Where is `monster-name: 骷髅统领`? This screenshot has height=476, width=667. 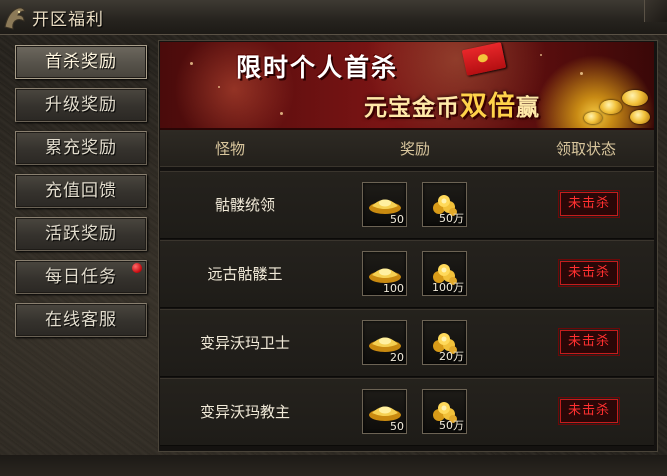
monster-name: 骷髅统领 is located at coordinates (244, 205).